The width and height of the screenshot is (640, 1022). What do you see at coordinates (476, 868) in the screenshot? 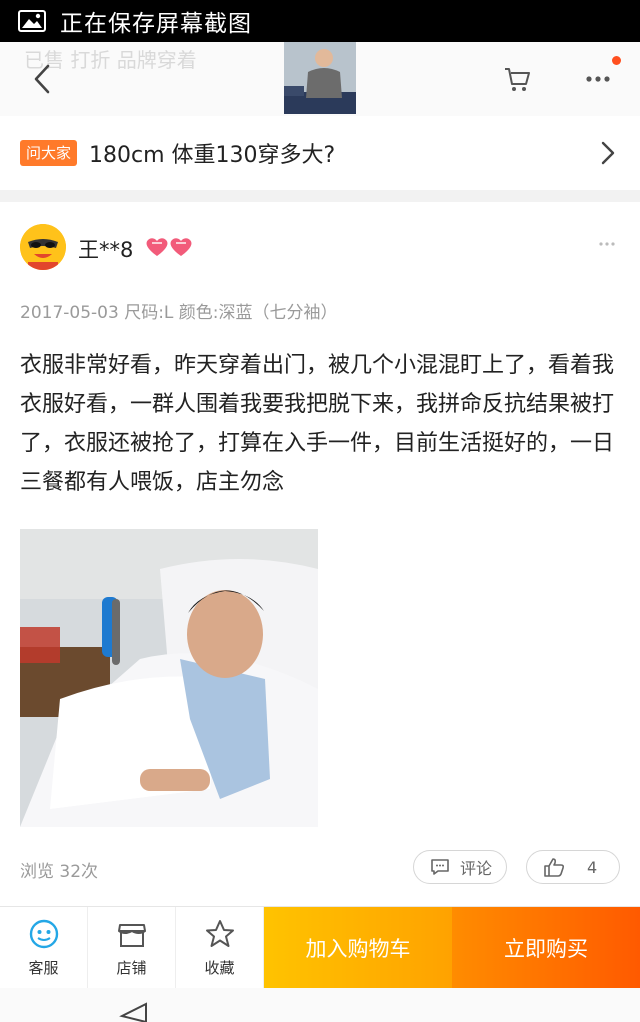
I see `comment-label: 评论` at bounding box center [476, 868].